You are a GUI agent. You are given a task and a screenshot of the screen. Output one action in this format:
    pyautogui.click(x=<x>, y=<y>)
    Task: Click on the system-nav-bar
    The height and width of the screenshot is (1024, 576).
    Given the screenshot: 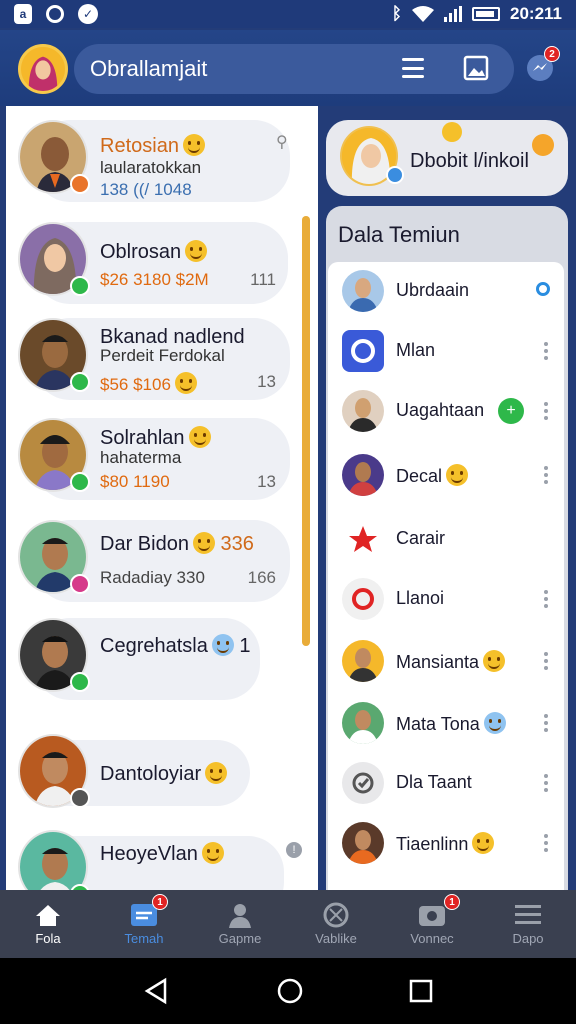 What is the action you would take?
    pyautogui.click(x=288, y=991)
    